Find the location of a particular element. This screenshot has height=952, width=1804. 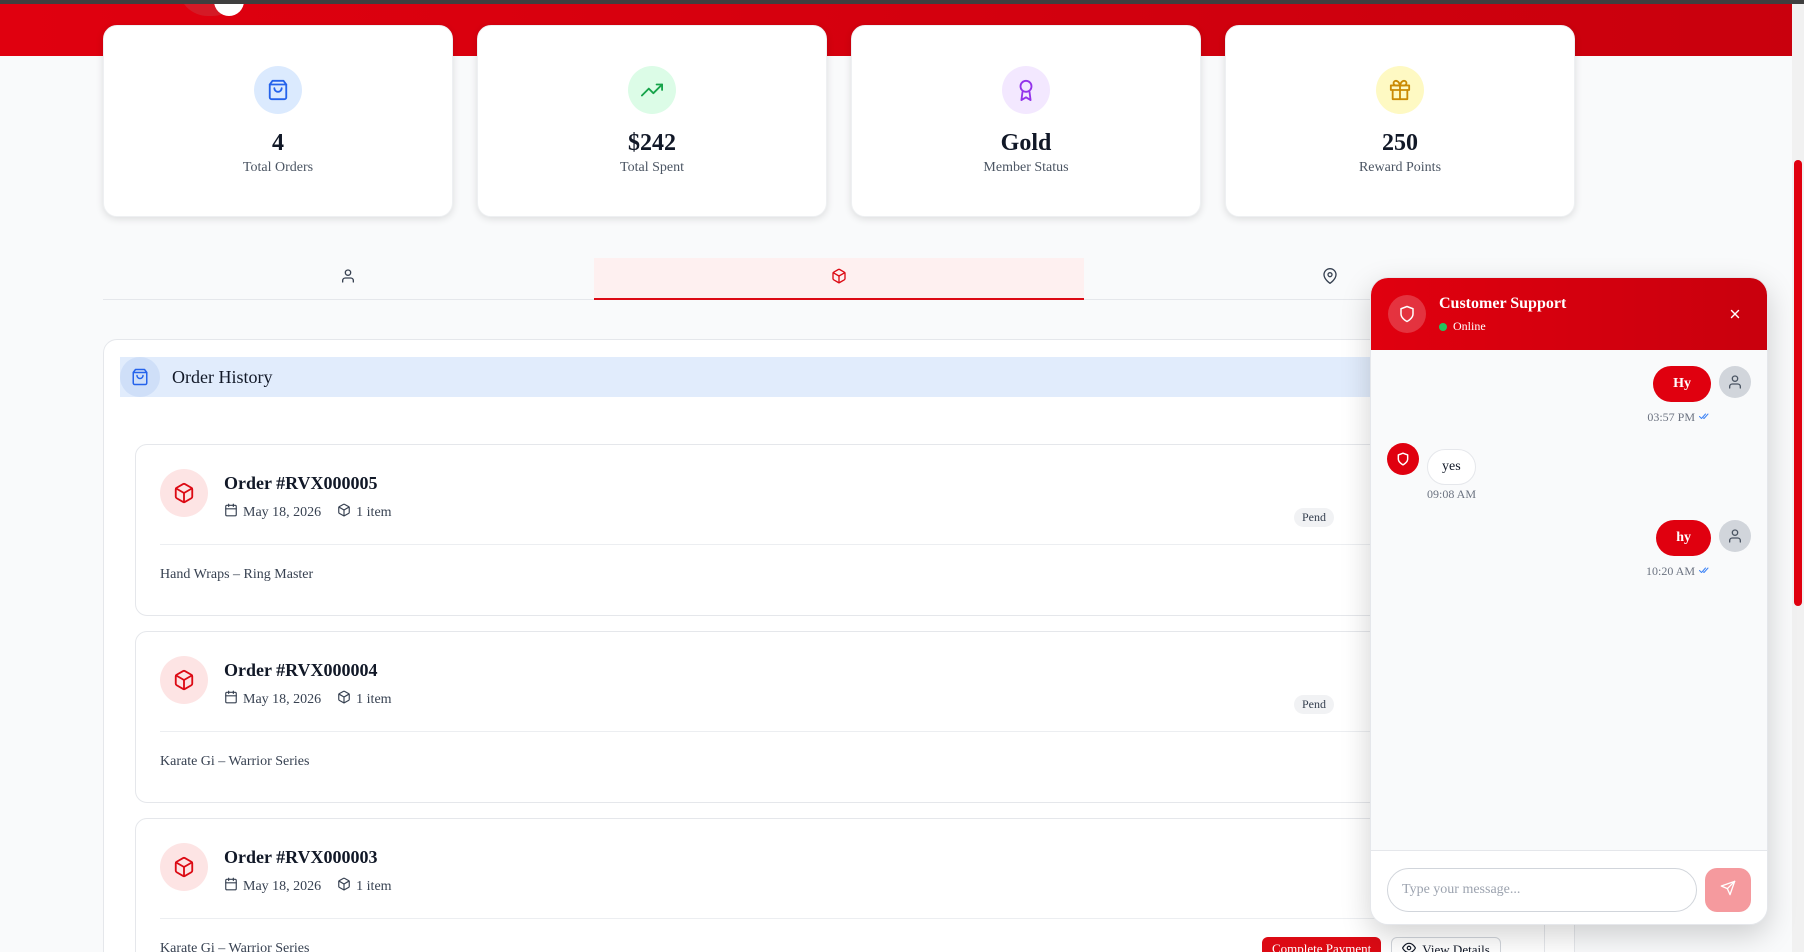

page-scrollbar is located at coordinates (1798, 476).